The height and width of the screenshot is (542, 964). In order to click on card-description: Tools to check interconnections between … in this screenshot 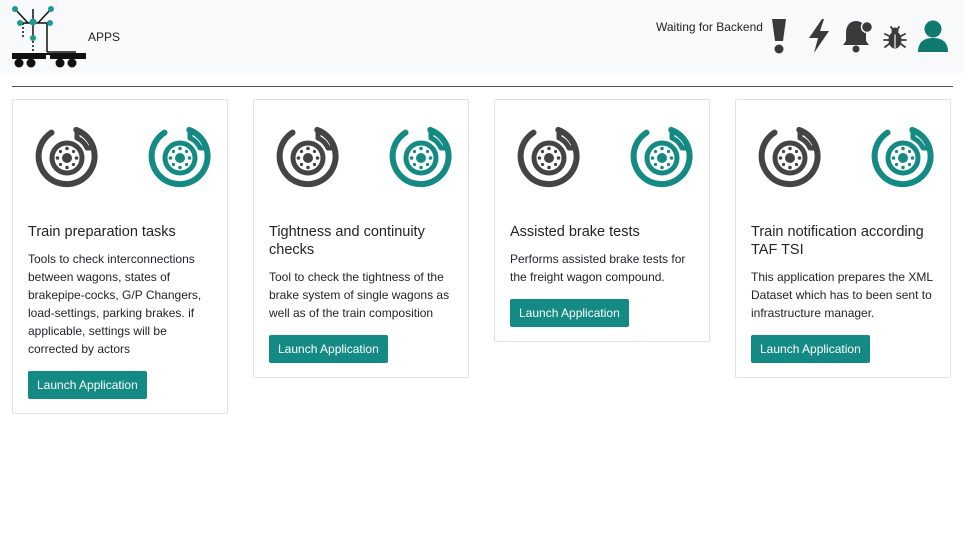, I will do `click(115, 304)`.